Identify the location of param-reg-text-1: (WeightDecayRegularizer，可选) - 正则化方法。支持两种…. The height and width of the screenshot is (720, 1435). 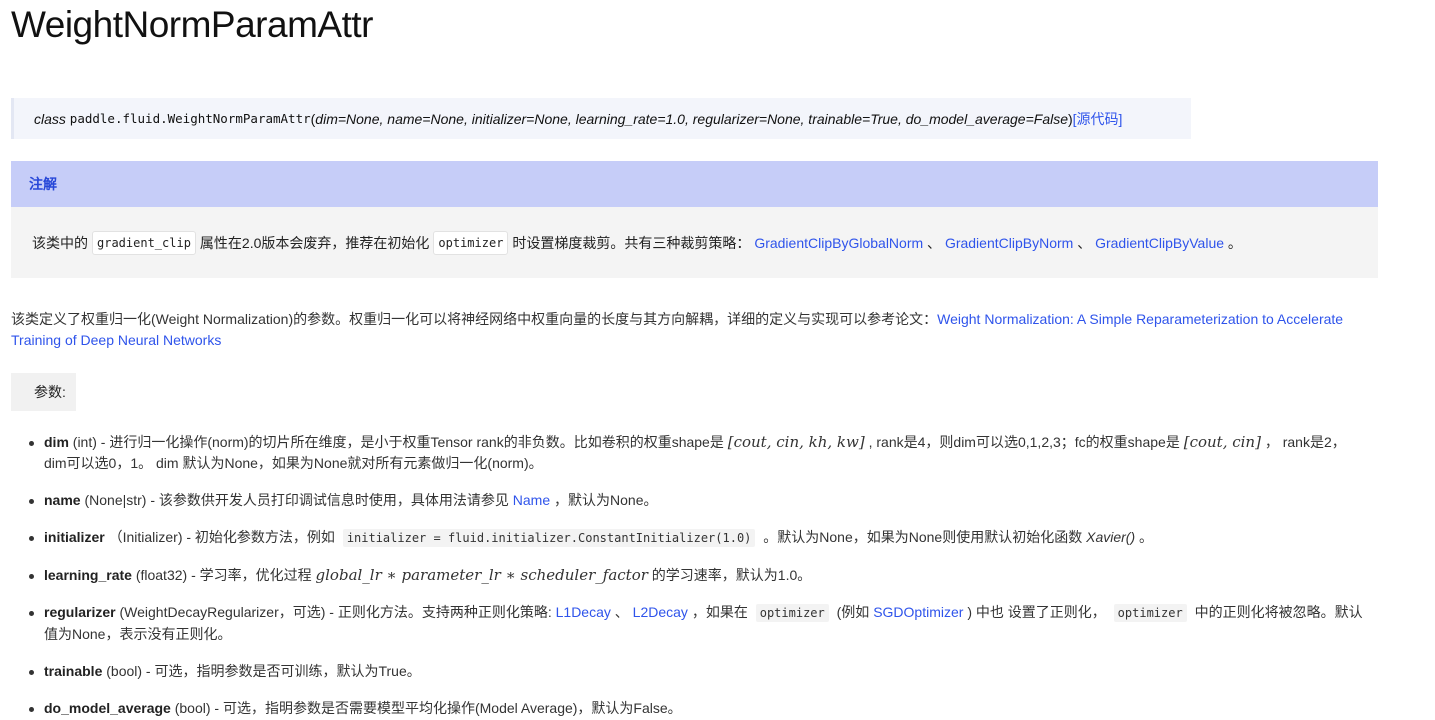
(335, 612).